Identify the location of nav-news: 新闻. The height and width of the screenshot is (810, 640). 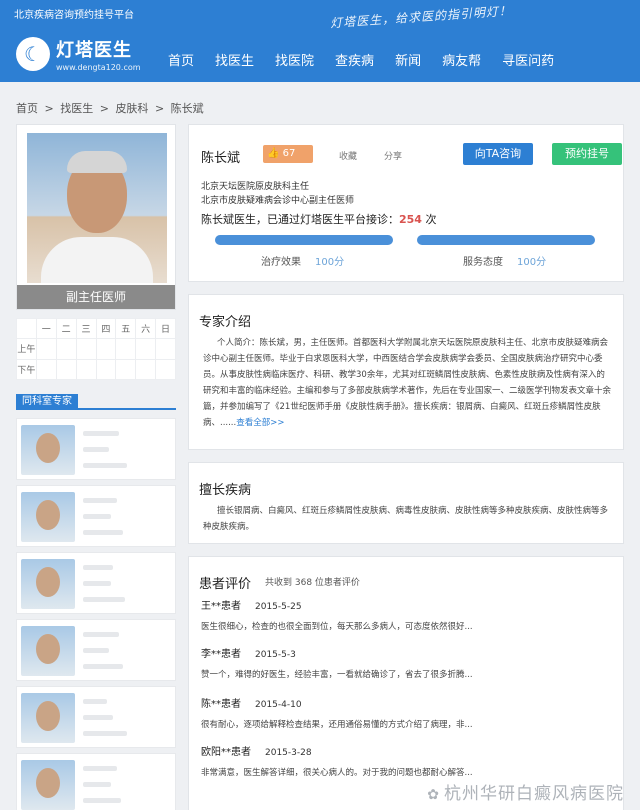
(408, 59).